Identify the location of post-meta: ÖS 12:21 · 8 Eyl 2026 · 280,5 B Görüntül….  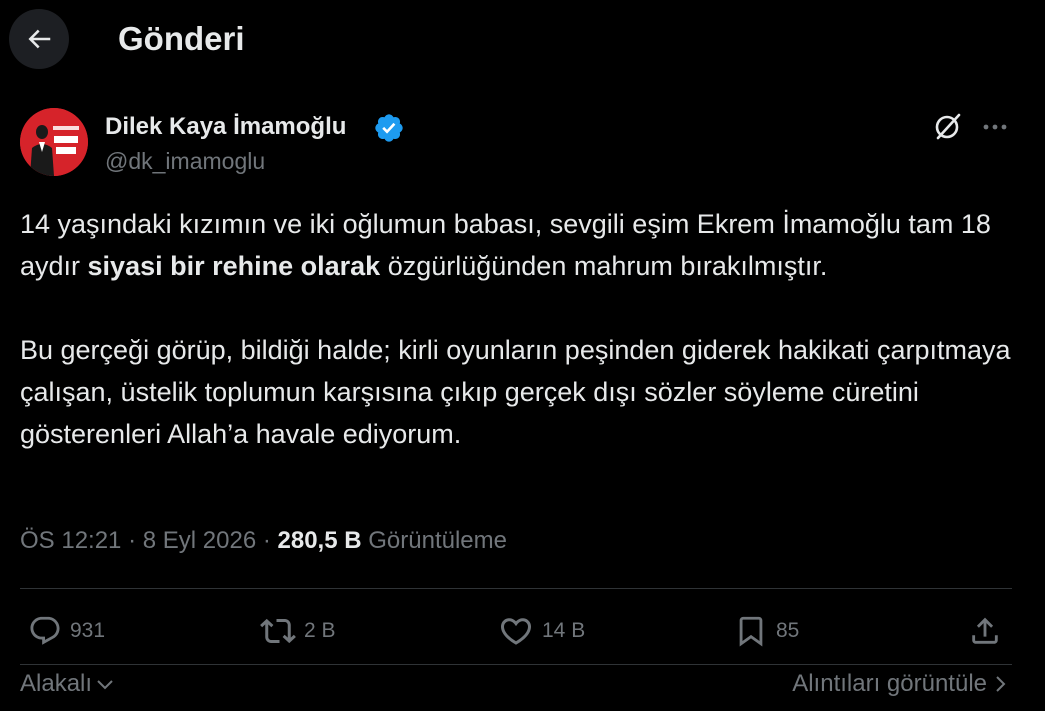
(263, 540).